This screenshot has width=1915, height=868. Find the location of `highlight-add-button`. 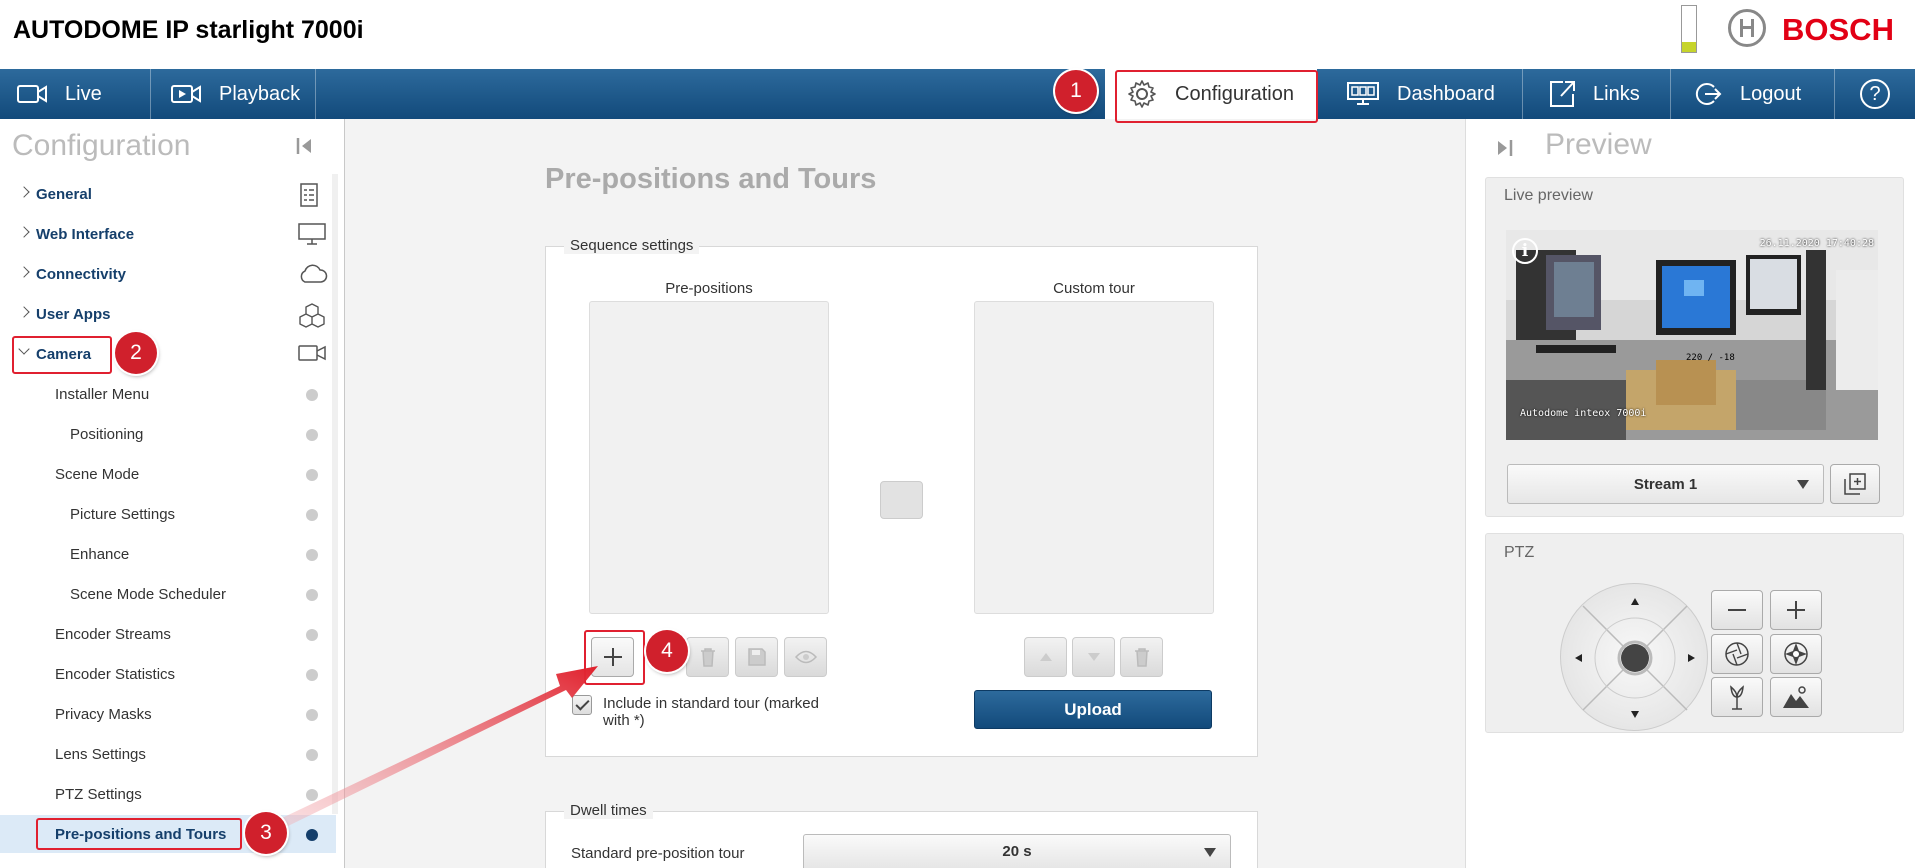

highlight-add-button is located at coordinates (614, 657).